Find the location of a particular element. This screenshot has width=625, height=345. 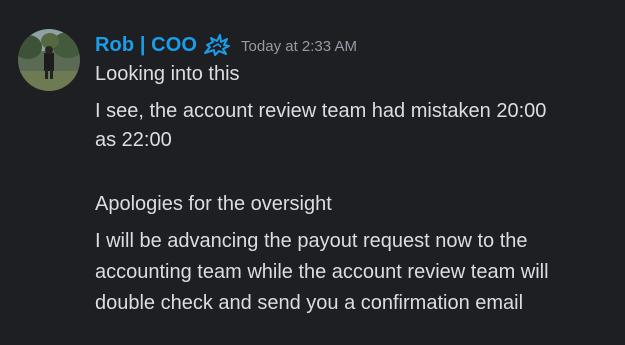

author-name: Rob | COO is located at coordinates (146, 45).